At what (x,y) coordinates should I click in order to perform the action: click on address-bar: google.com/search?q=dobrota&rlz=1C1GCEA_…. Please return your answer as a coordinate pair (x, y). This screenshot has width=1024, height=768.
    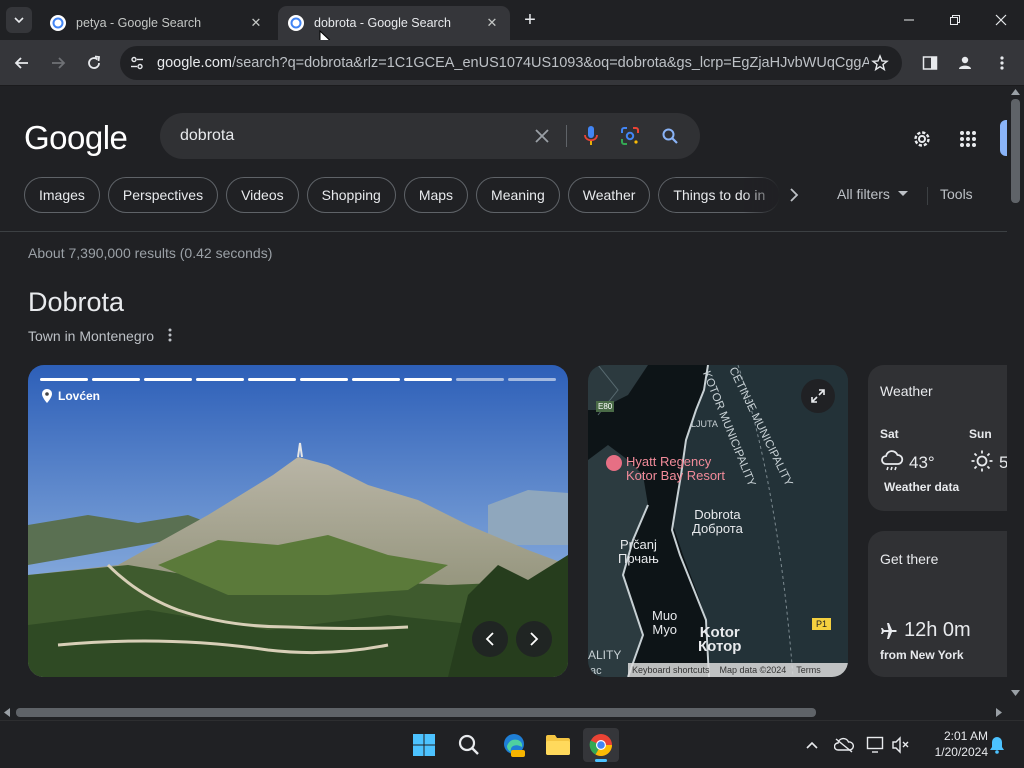
    Looking at the image, I should click on (511, 63).